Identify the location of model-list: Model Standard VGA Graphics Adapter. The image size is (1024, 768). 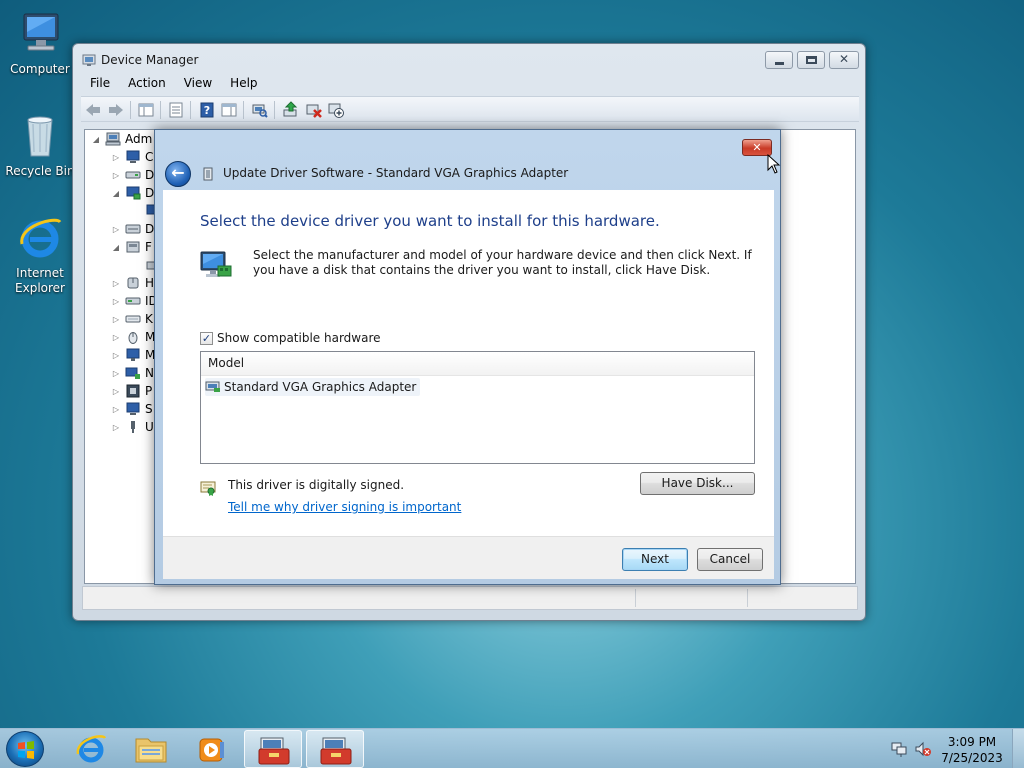
(477, 407).